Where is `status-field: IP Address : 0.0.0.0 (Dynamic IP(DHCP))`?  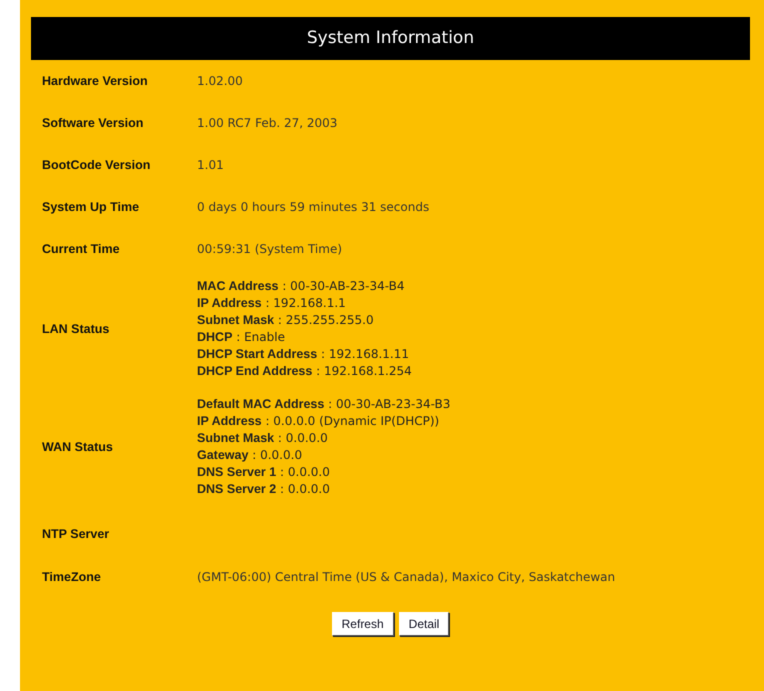
status-field: IP Address : 0.0.0.0 (Dynamic IP(DHCP)) is located at coordinates (323, 421).